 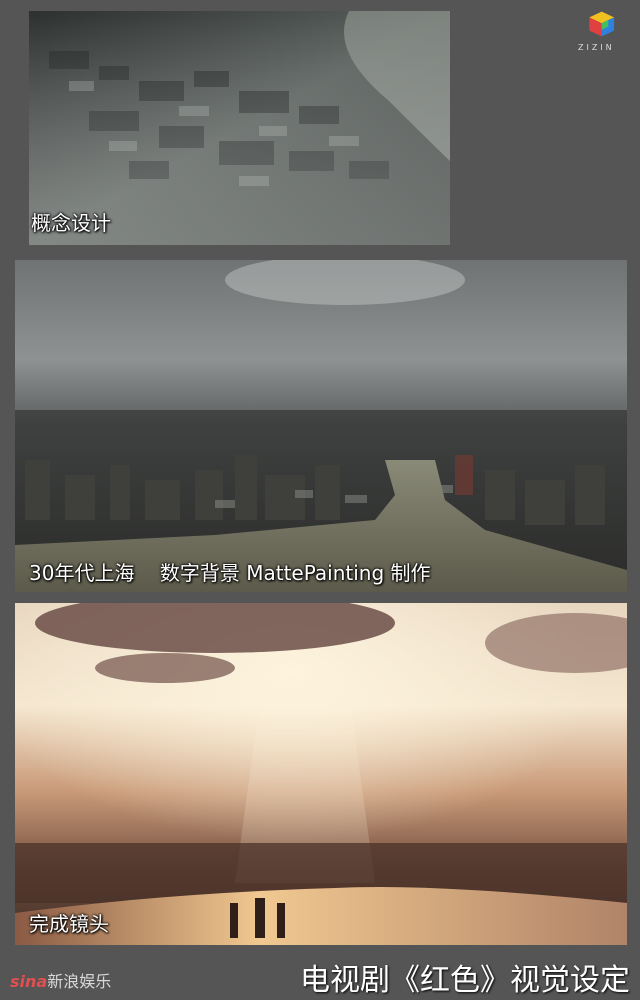 I want to click on footer-title: 电视剧《红色》视觉设定, so click(x=465, y=980).